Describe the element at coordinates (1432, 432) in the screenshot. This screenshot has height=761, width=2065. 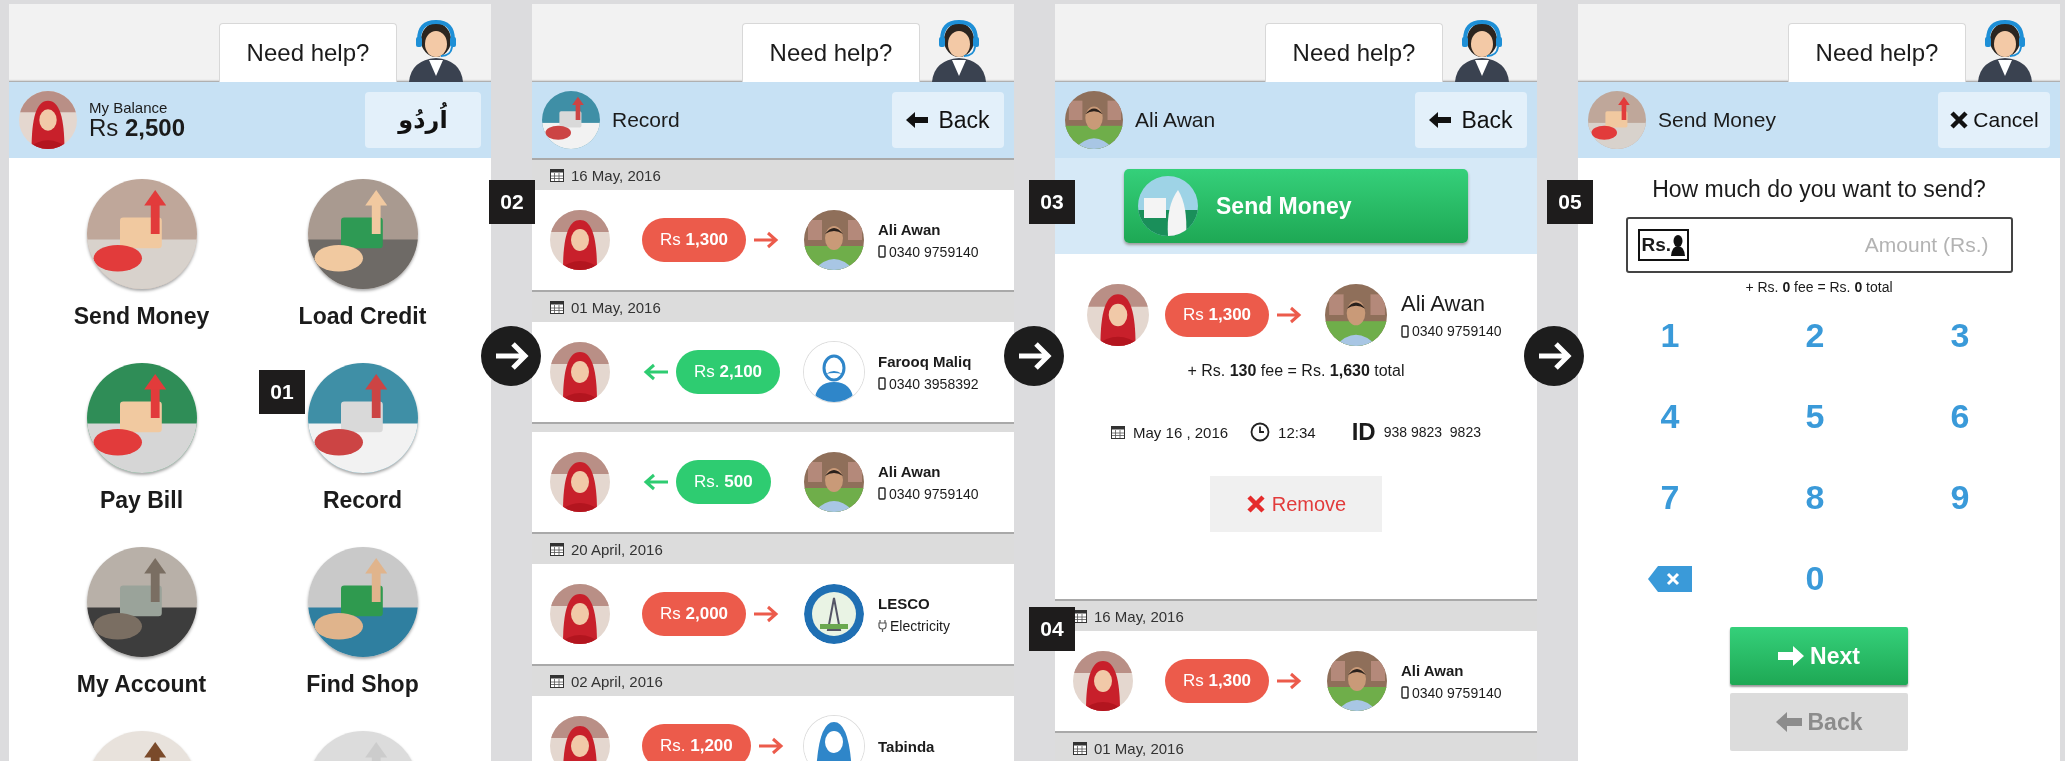
I see `transaction-id: 938 9823 9823` at that location.